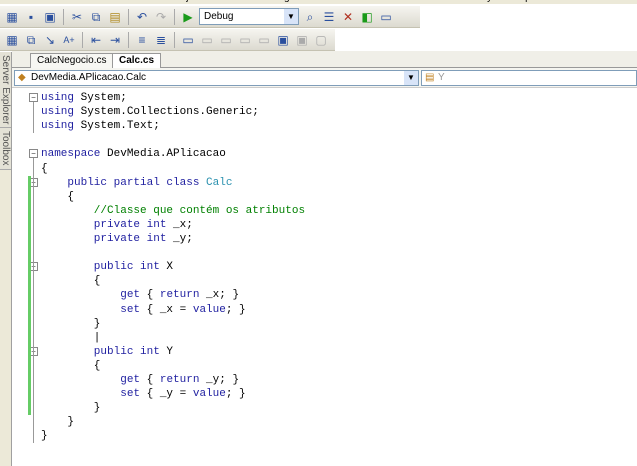 Image resolution: width=637 pixels, height=466 pixels. I want to click on code-token: public int, so click(100, 267).